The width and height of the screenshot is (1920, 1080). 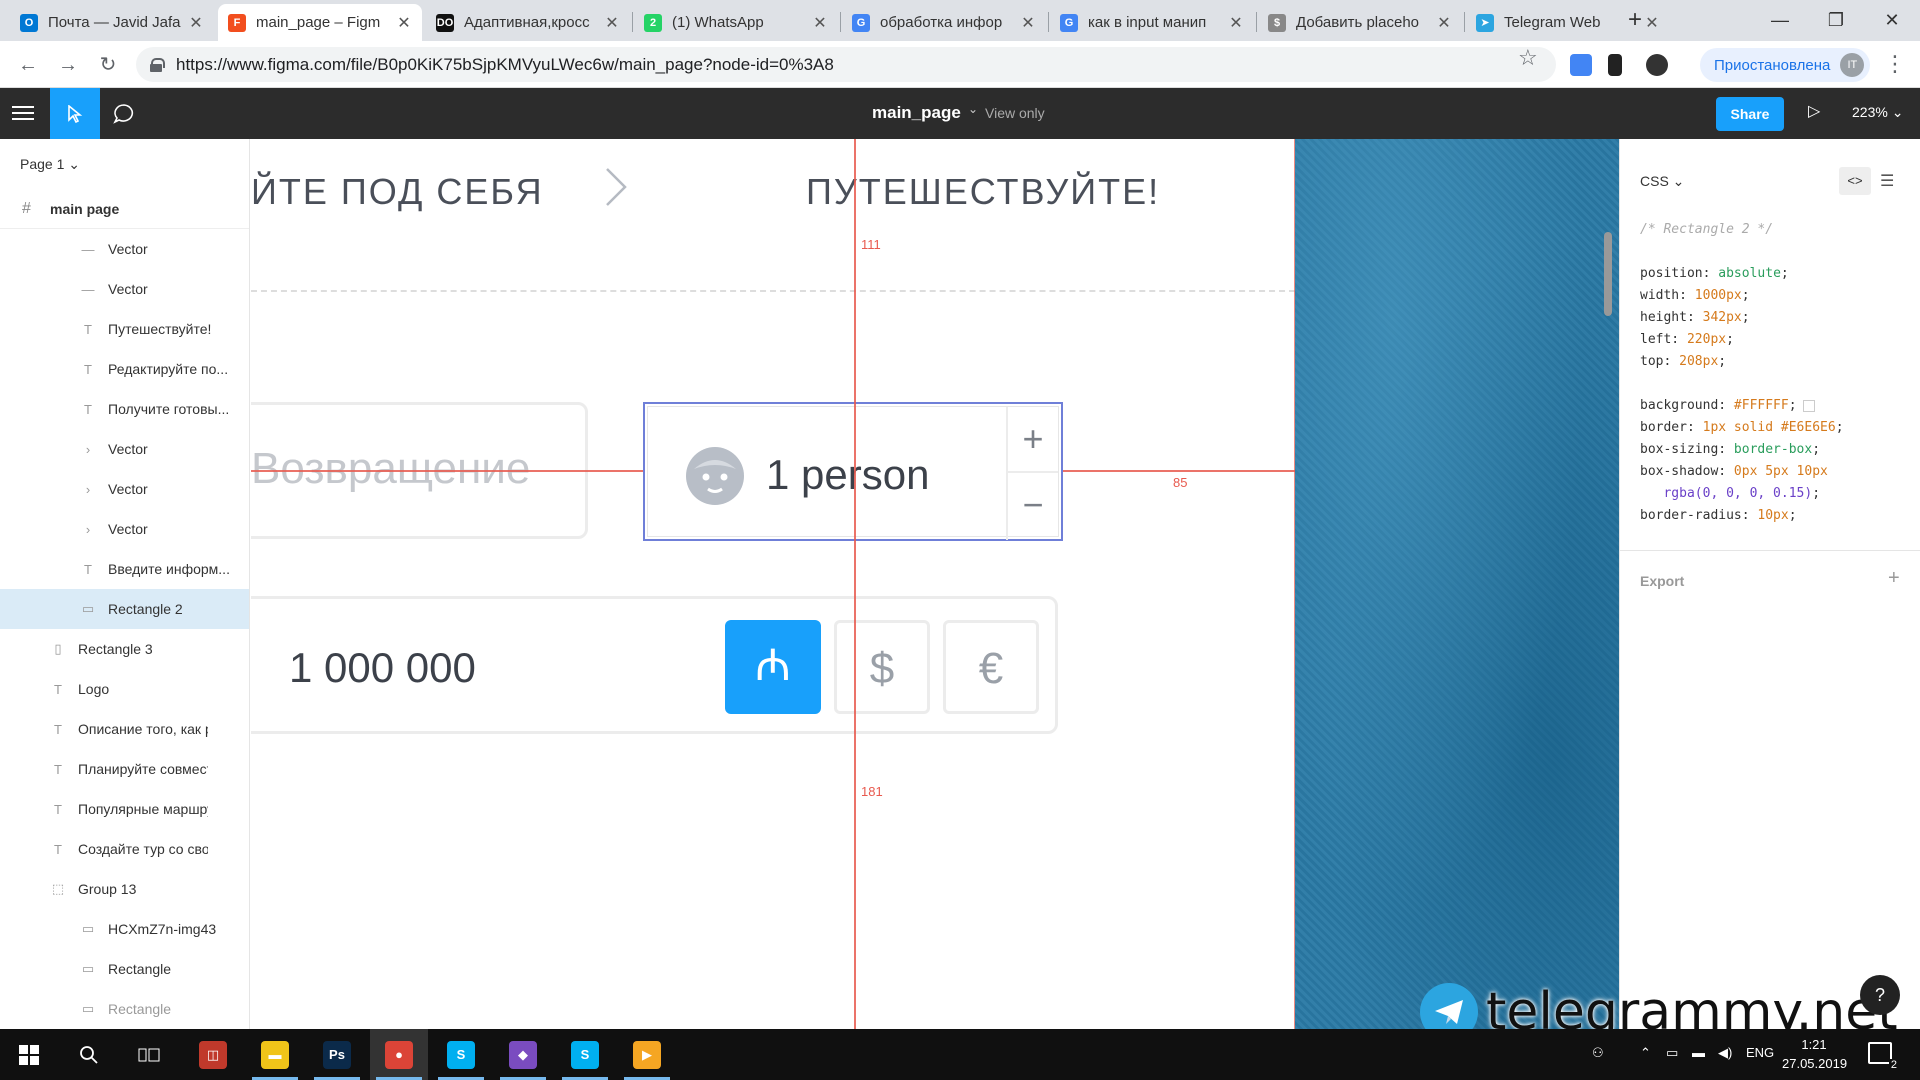 What do you see at coordinates (523, 1054) in the screenshot?
I see `game-app: ◆` at bounding box center [523, 1054].